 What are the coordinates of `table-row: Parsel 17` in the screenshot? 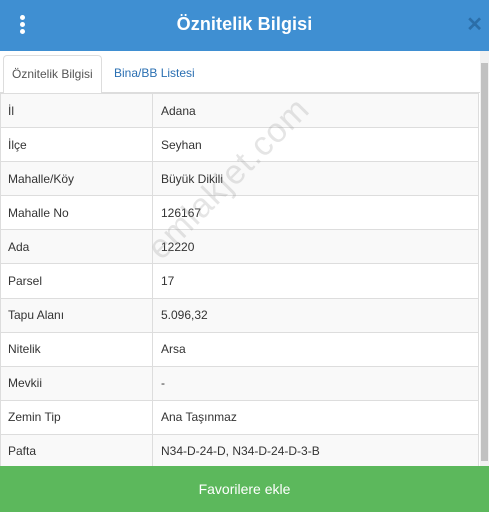 It's located at (239, 281).